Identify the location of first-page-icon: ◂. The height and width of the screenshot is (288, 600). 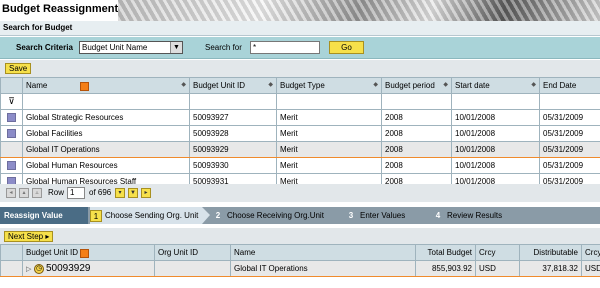
(11, 193).